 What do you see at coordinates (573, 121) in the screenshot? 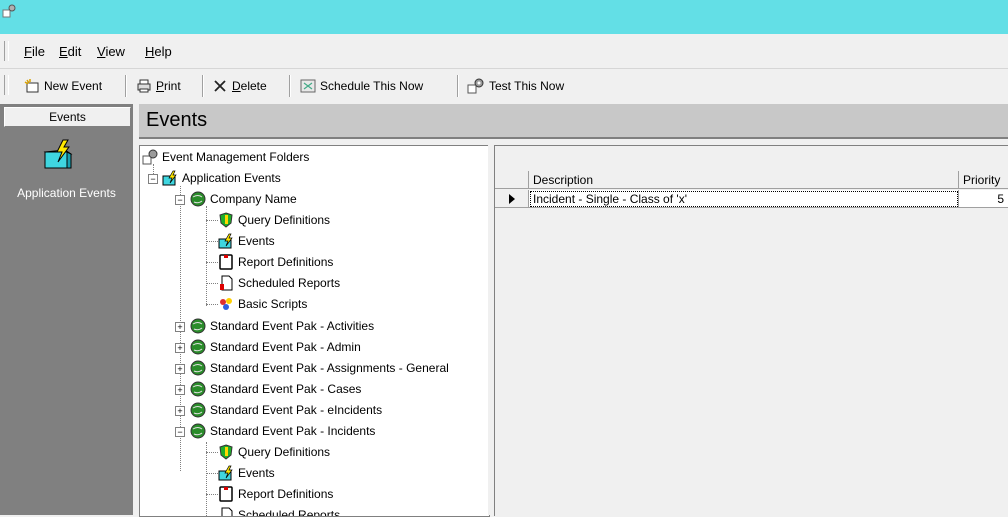
I see `main-header: Events` at bounding box center [573, 121].